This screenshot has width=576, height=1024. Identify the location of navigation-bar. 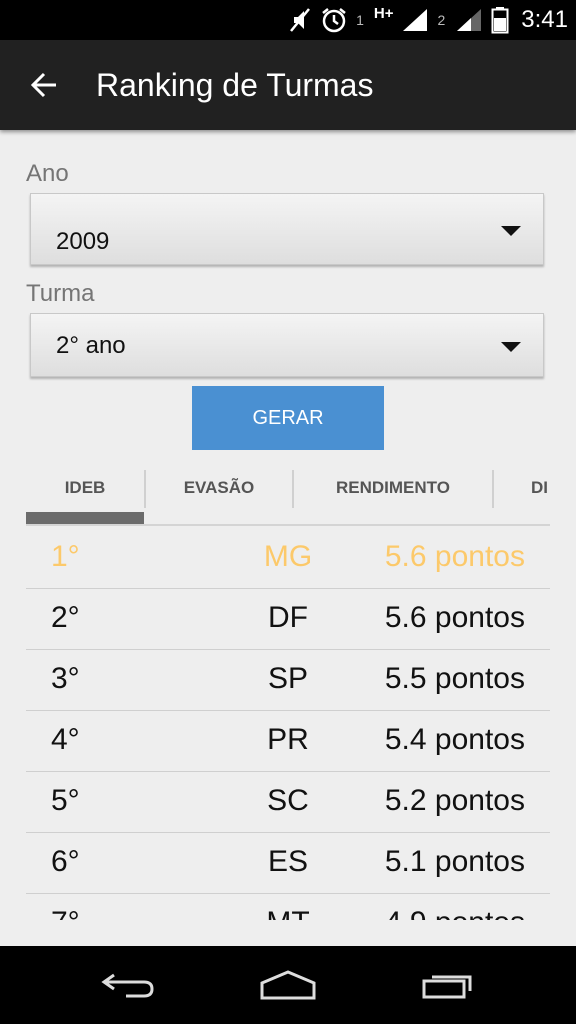
(288, 985).